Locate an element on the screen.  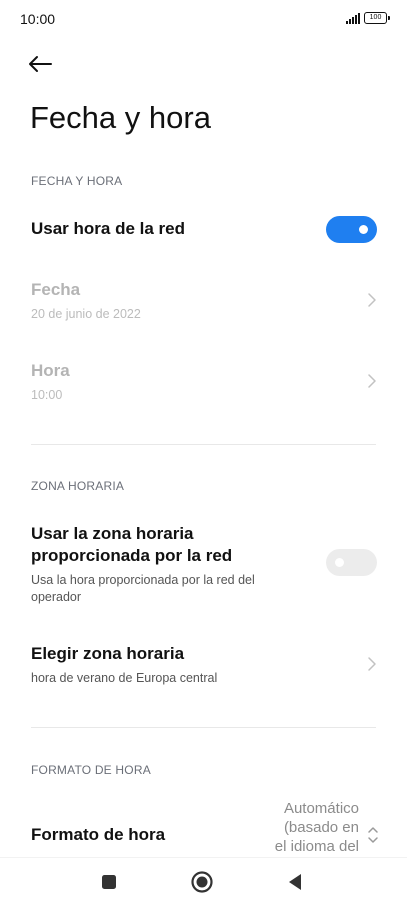
status-time: 10:00 is located at coordinates (38, 19).